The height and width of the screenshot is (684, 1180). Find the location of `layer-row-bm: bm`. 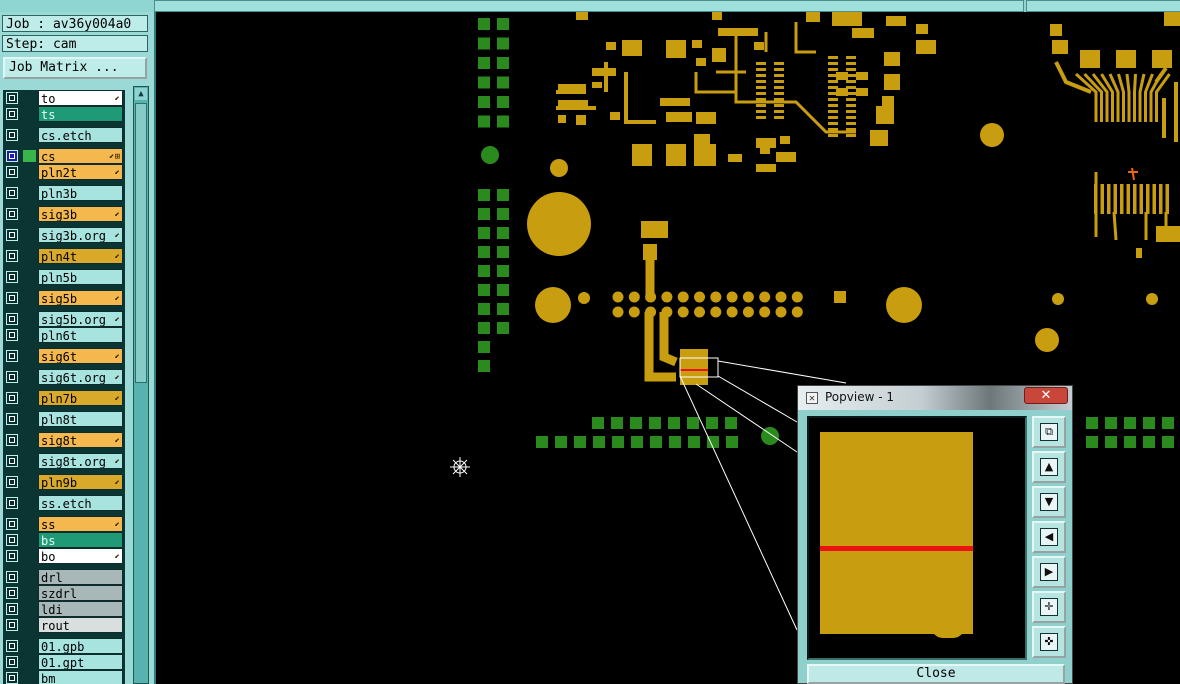

layer-row-bm: bm is located at coordinates (64, 677).